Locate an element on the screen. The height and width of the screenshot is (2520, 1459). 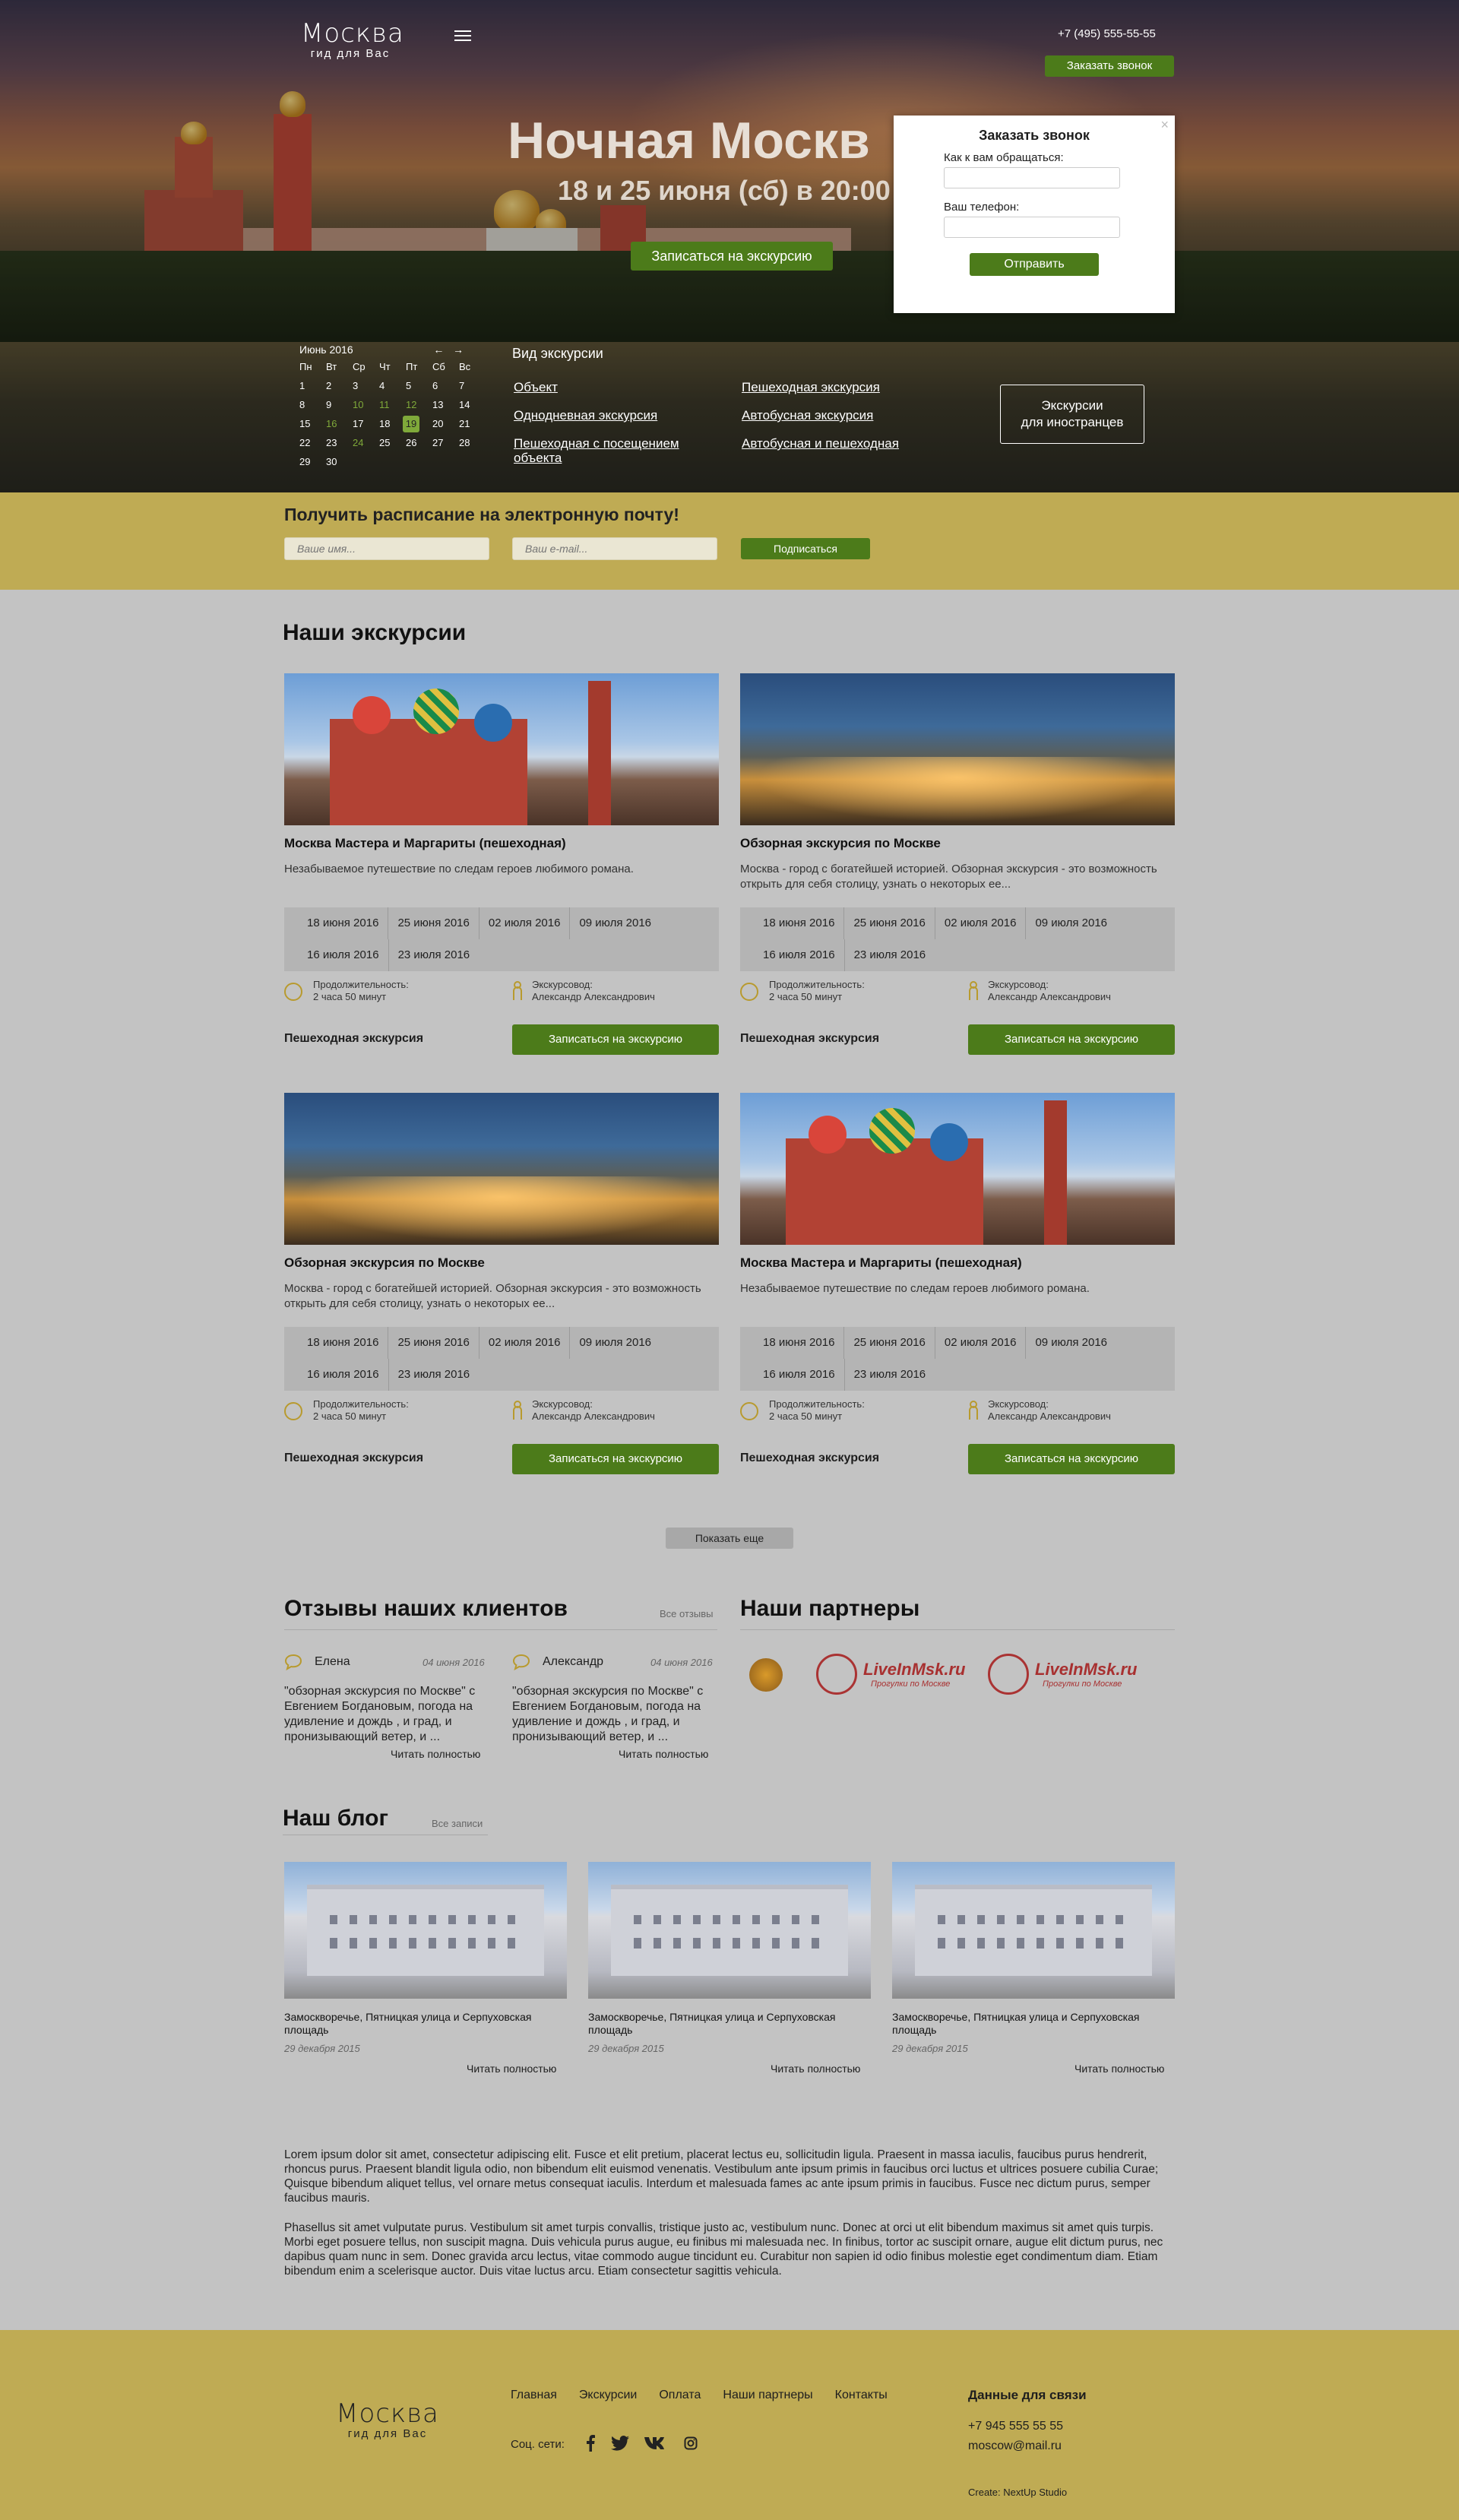
filter-link: Пешеходная экскурсия is located at coordinates (844, 387).